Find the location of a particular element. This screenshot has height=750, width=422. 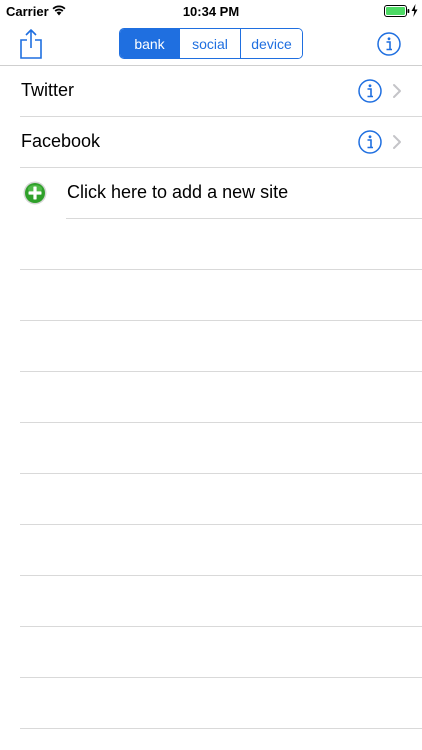

status-bar: Carrier 10:34 PM is located at coordinates (211, 11).